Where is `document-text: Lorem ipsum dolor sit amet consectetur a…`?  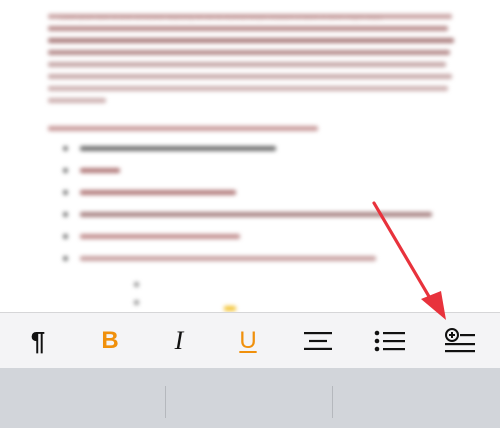
document-text: Lorem ipsum dolor sit amet consectetur a… is located at coordinates (221, 19).